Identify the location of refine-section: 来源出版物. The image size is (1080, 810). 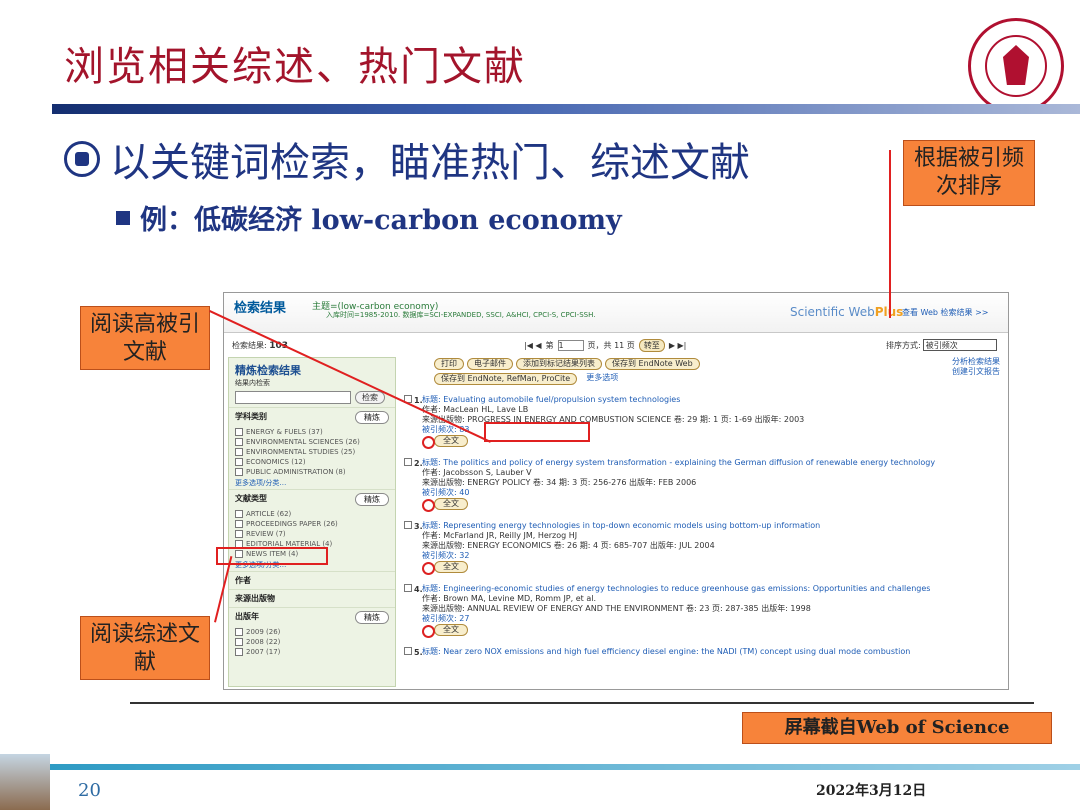
(312, 598).